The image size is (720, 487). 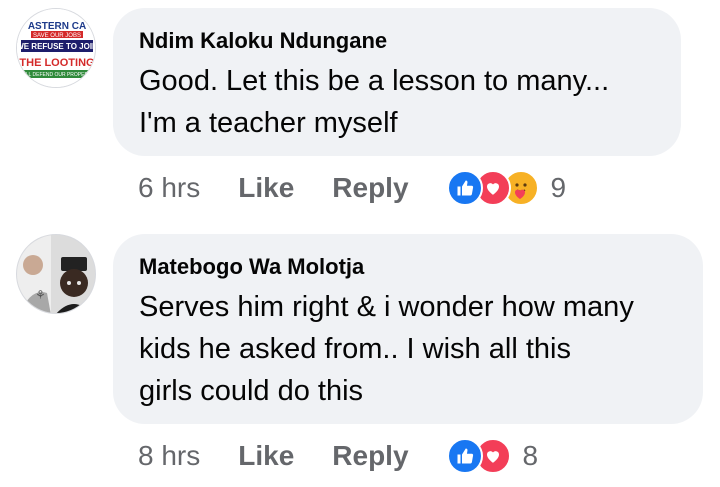 I want to click on comment-text-line-3: girls could do this, so click(x=251, y=391).